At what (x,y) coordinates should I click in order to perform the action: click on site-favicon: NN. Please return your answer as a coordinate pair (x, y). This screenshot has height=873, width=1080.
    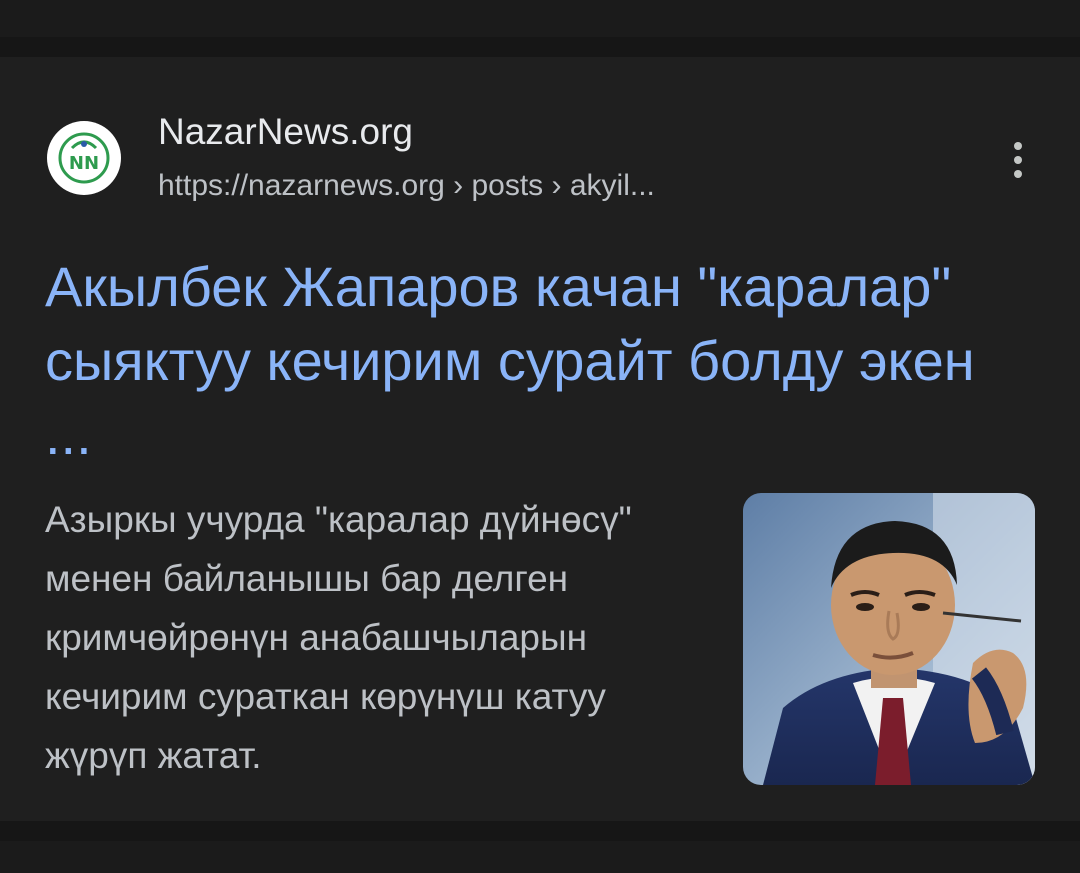
    Looking at the image, I should click on (84, 158).